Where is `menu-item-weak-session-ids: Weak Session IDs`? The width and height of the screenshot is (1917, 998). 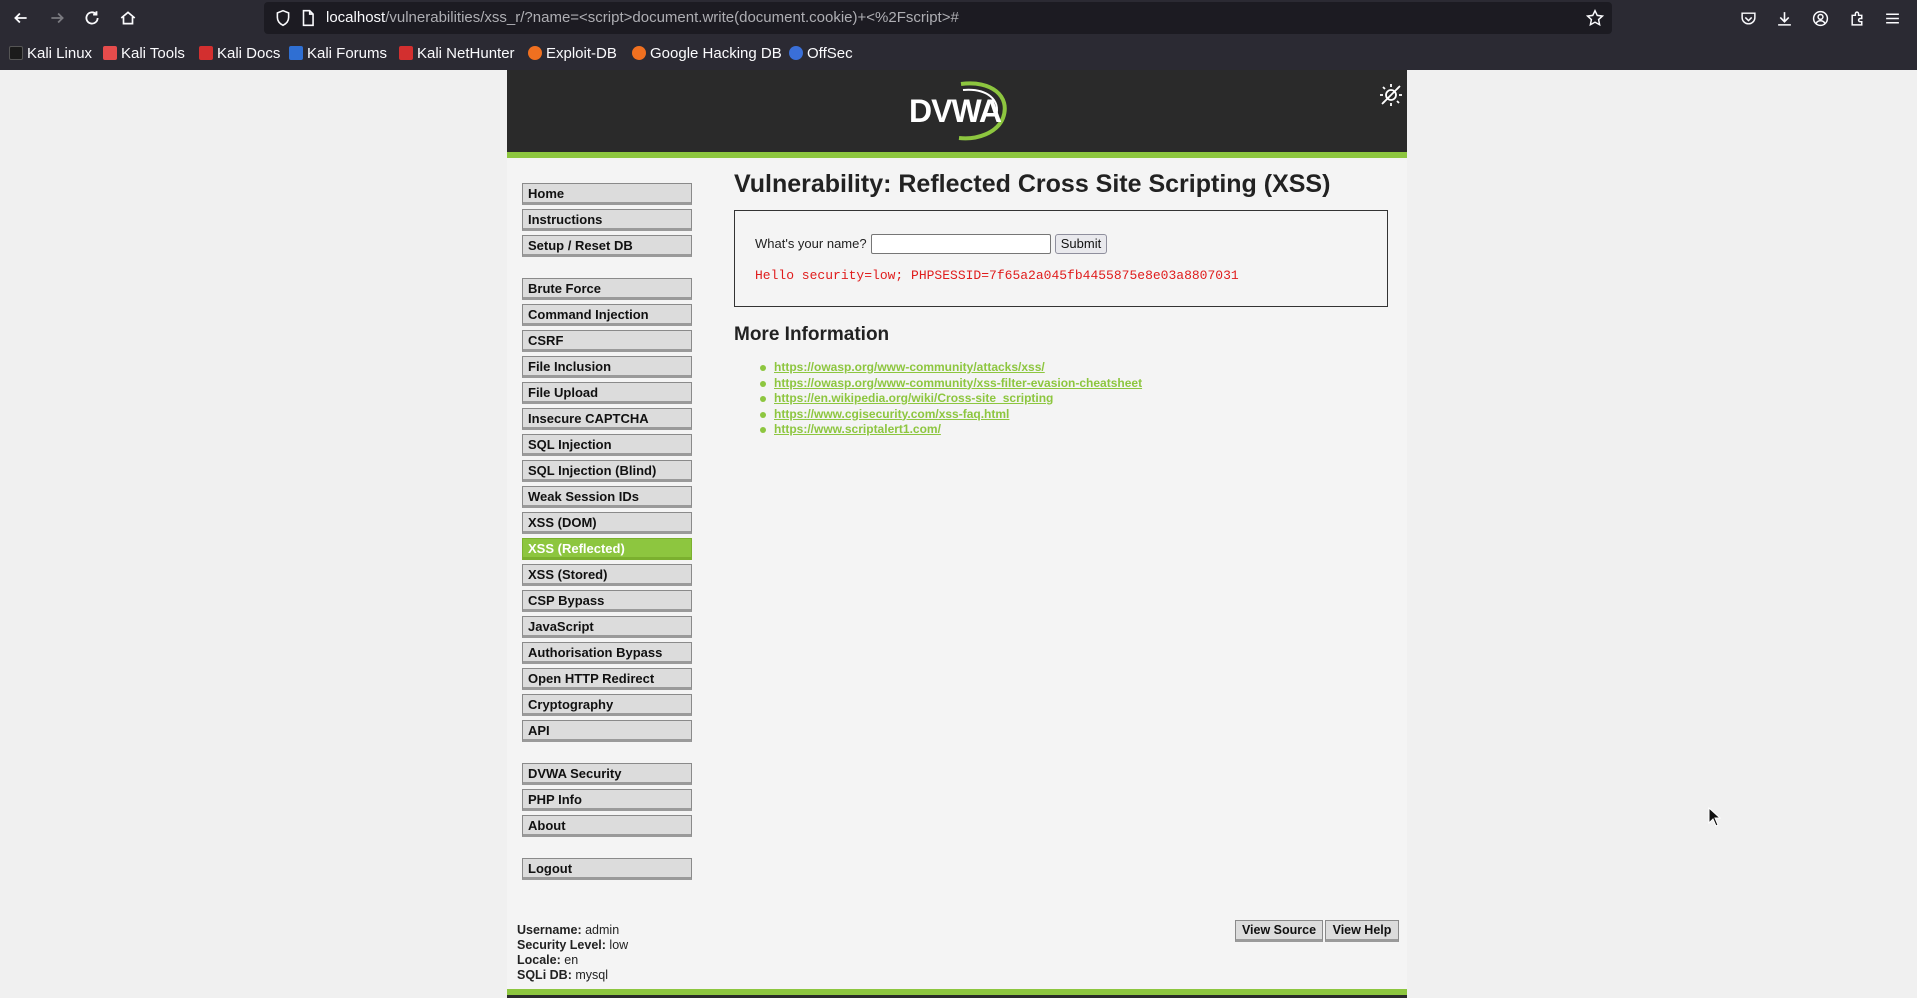
menu-item-weak-session-ids: Weak Session IDs is located at coordinates (607, 497).